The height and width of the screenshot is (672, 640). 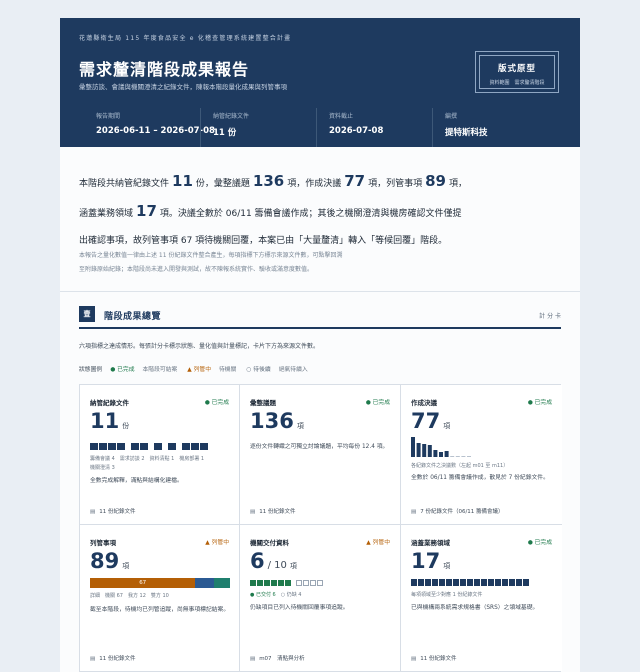 What do you see at coordinates (430, 543) in the screenshot?
I see `card-title: 涵蓋業務領域` at bounding box center [430, 543].